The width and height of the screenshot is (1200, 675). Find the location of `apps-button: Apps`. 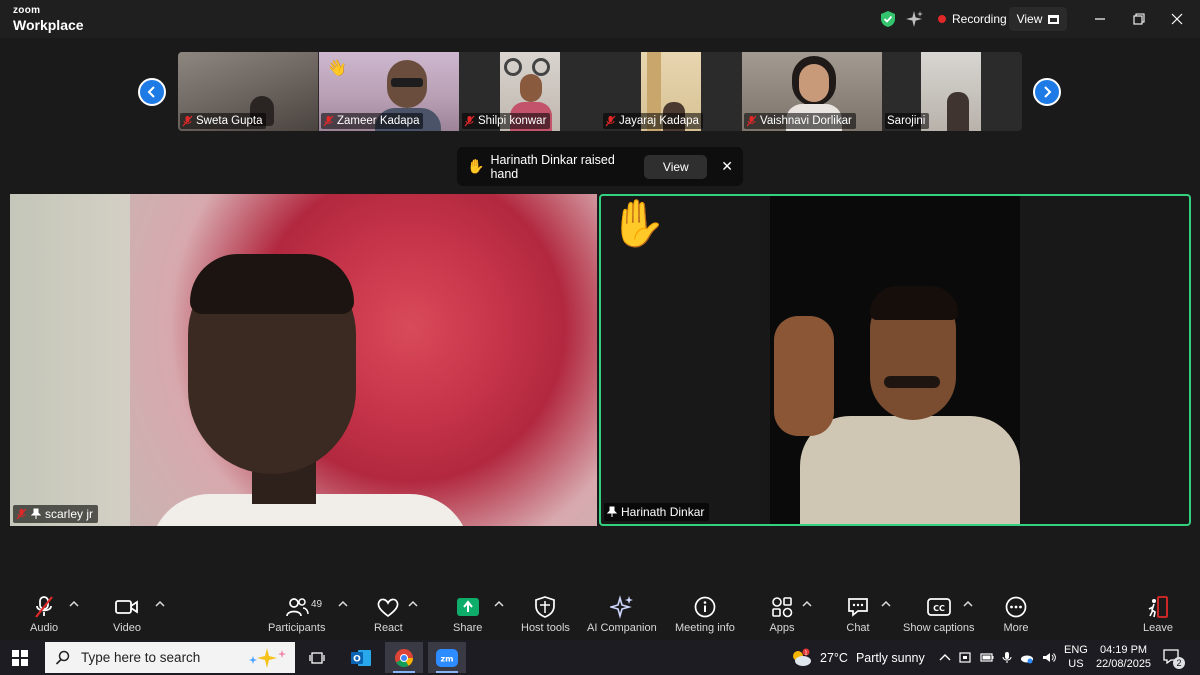

apps-button: Apps is located at coordinates (782, 614).